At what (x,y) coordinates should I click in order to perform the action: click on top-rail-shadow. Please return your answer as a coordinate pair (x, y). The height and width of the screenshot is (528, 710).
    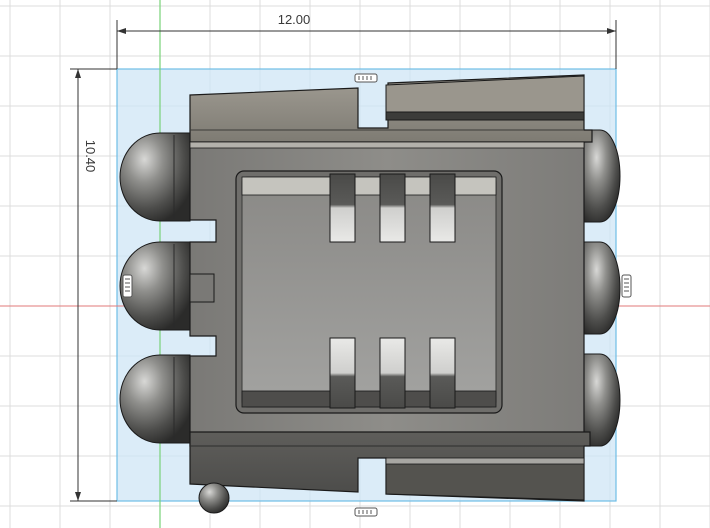
    Looking at the image, I should click on (485, 116).